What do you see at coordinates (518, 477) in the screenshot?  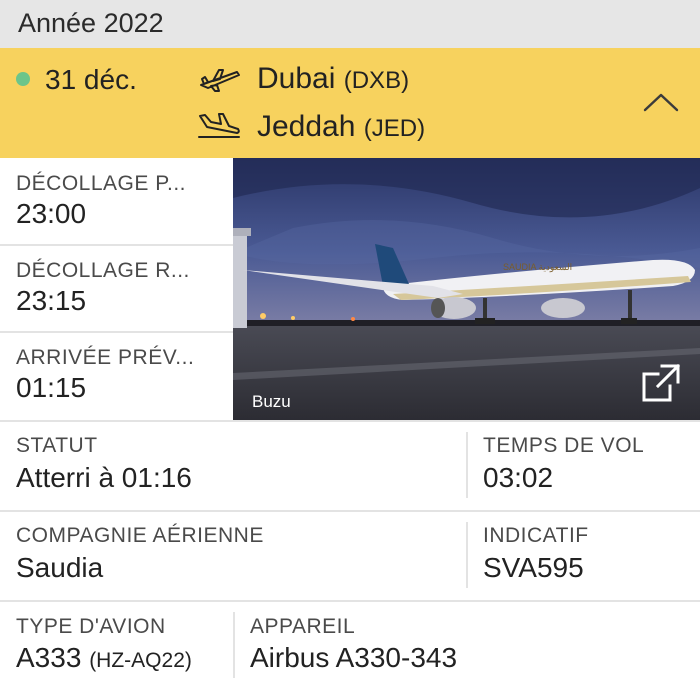 I see `flight-time-value: 03:02` at bounding box center [518, 477].